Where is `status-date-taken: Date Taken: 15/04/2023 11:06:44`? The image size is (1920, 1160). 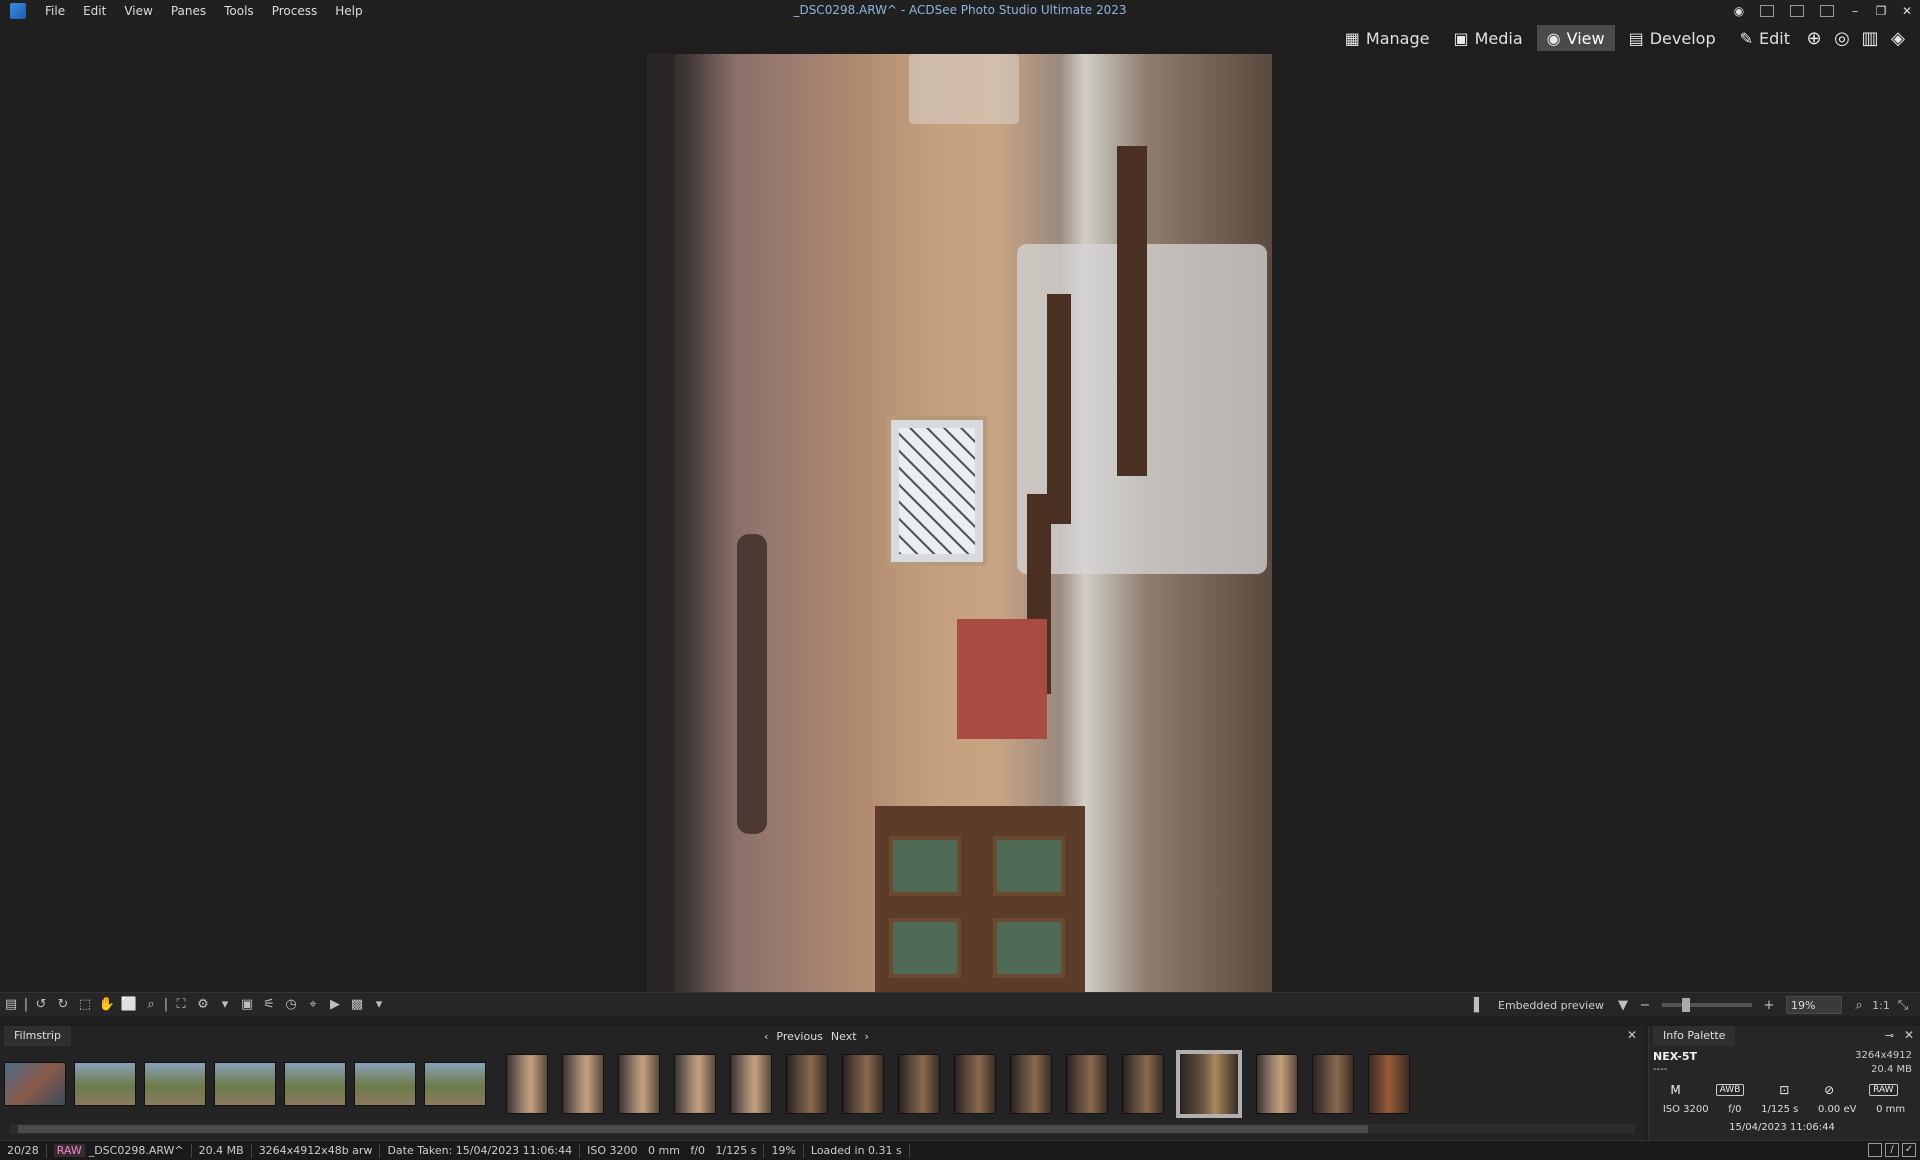
status-date-taken: Date Taken: 15/04/2023 11:06:44 is located at coordinates (480, 1150).